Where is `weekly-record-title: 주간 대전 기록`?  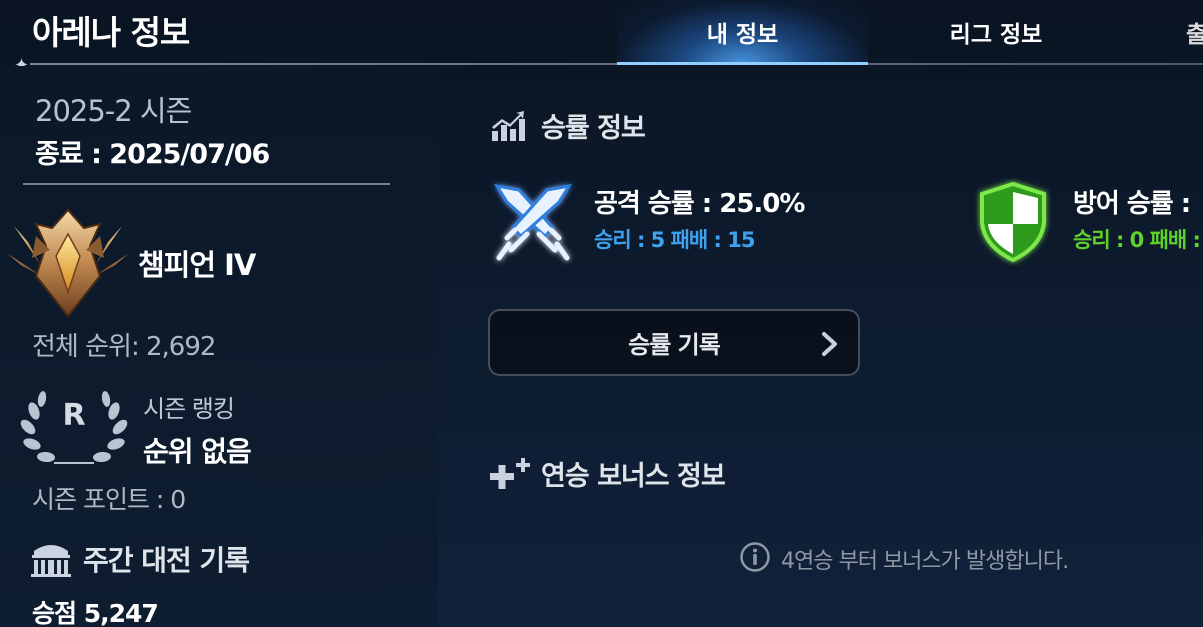 weekly-record-title: 주간 대전 기록 is located at coordinates (166, 560).